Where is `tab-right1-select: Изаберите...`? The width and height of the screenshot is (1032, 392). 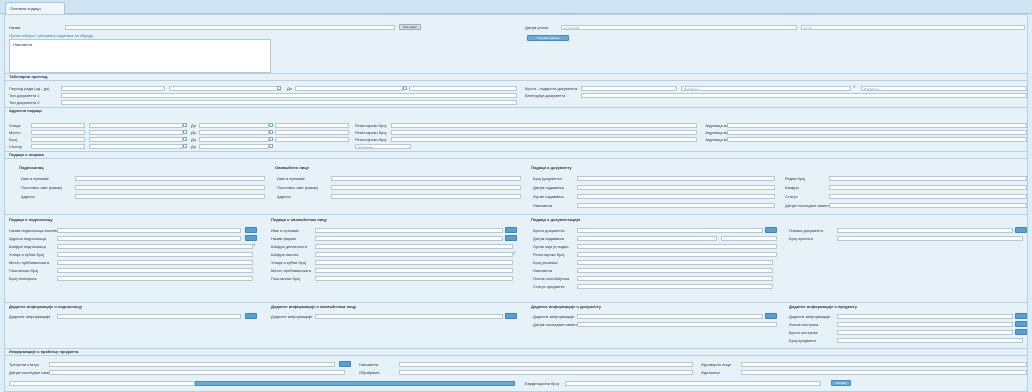 tab-right1-select: Изаберите... is located at coordinates (766, 88).